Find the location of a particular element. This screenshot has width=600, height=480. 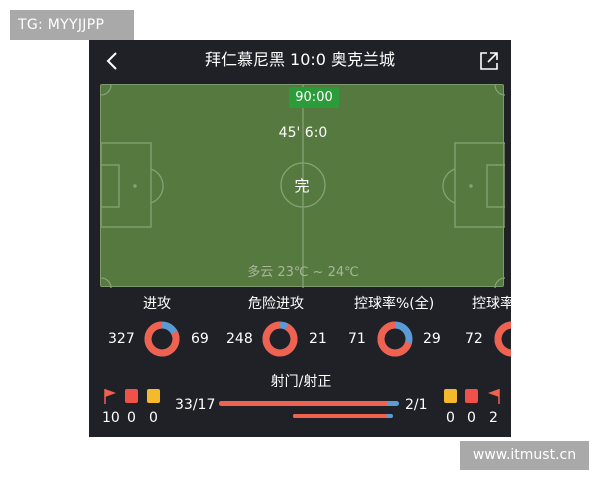

watermark-bottom-right: www.itmust.cn is located at coordinates (524, 455).